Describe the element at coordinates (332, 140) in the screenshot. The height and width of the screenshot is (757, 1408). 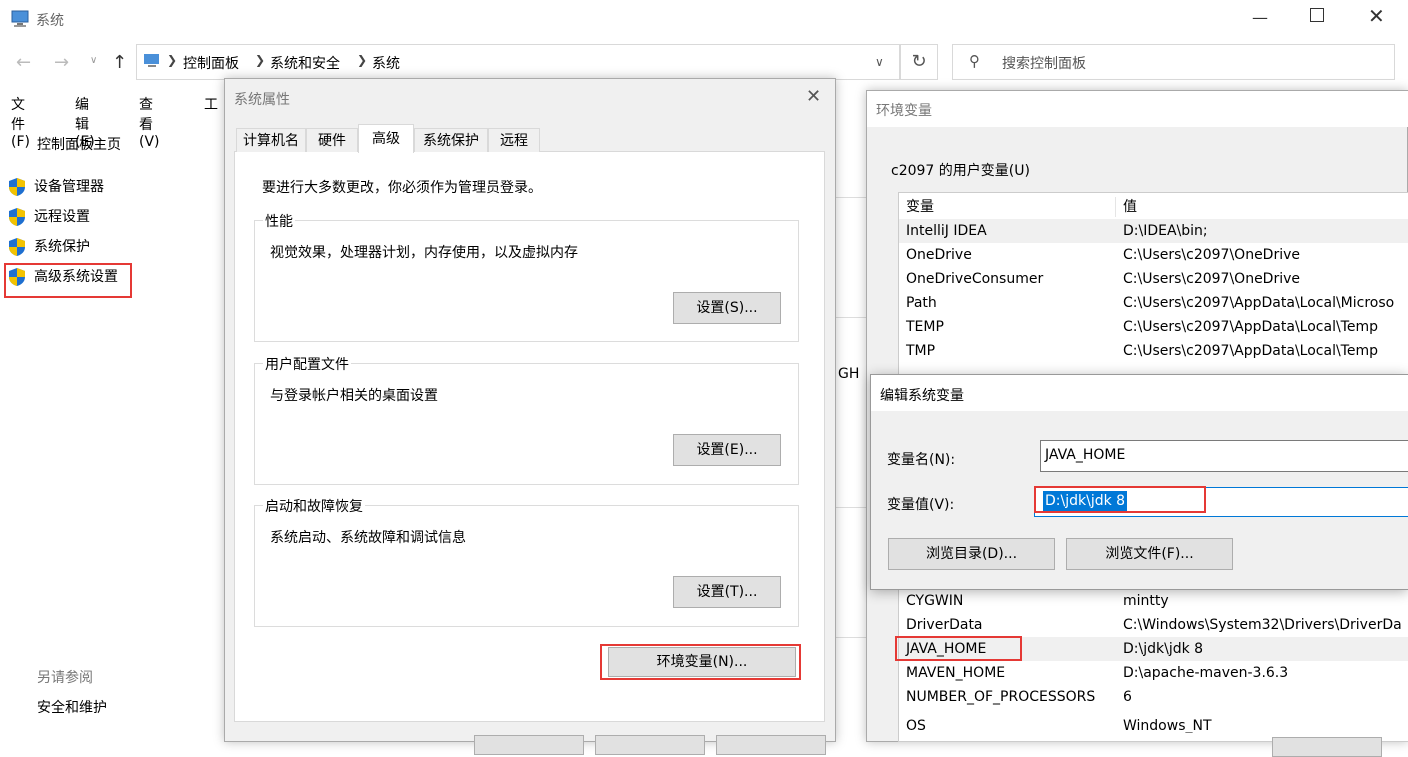
I see `tab-hardware: 硬件` at that location.